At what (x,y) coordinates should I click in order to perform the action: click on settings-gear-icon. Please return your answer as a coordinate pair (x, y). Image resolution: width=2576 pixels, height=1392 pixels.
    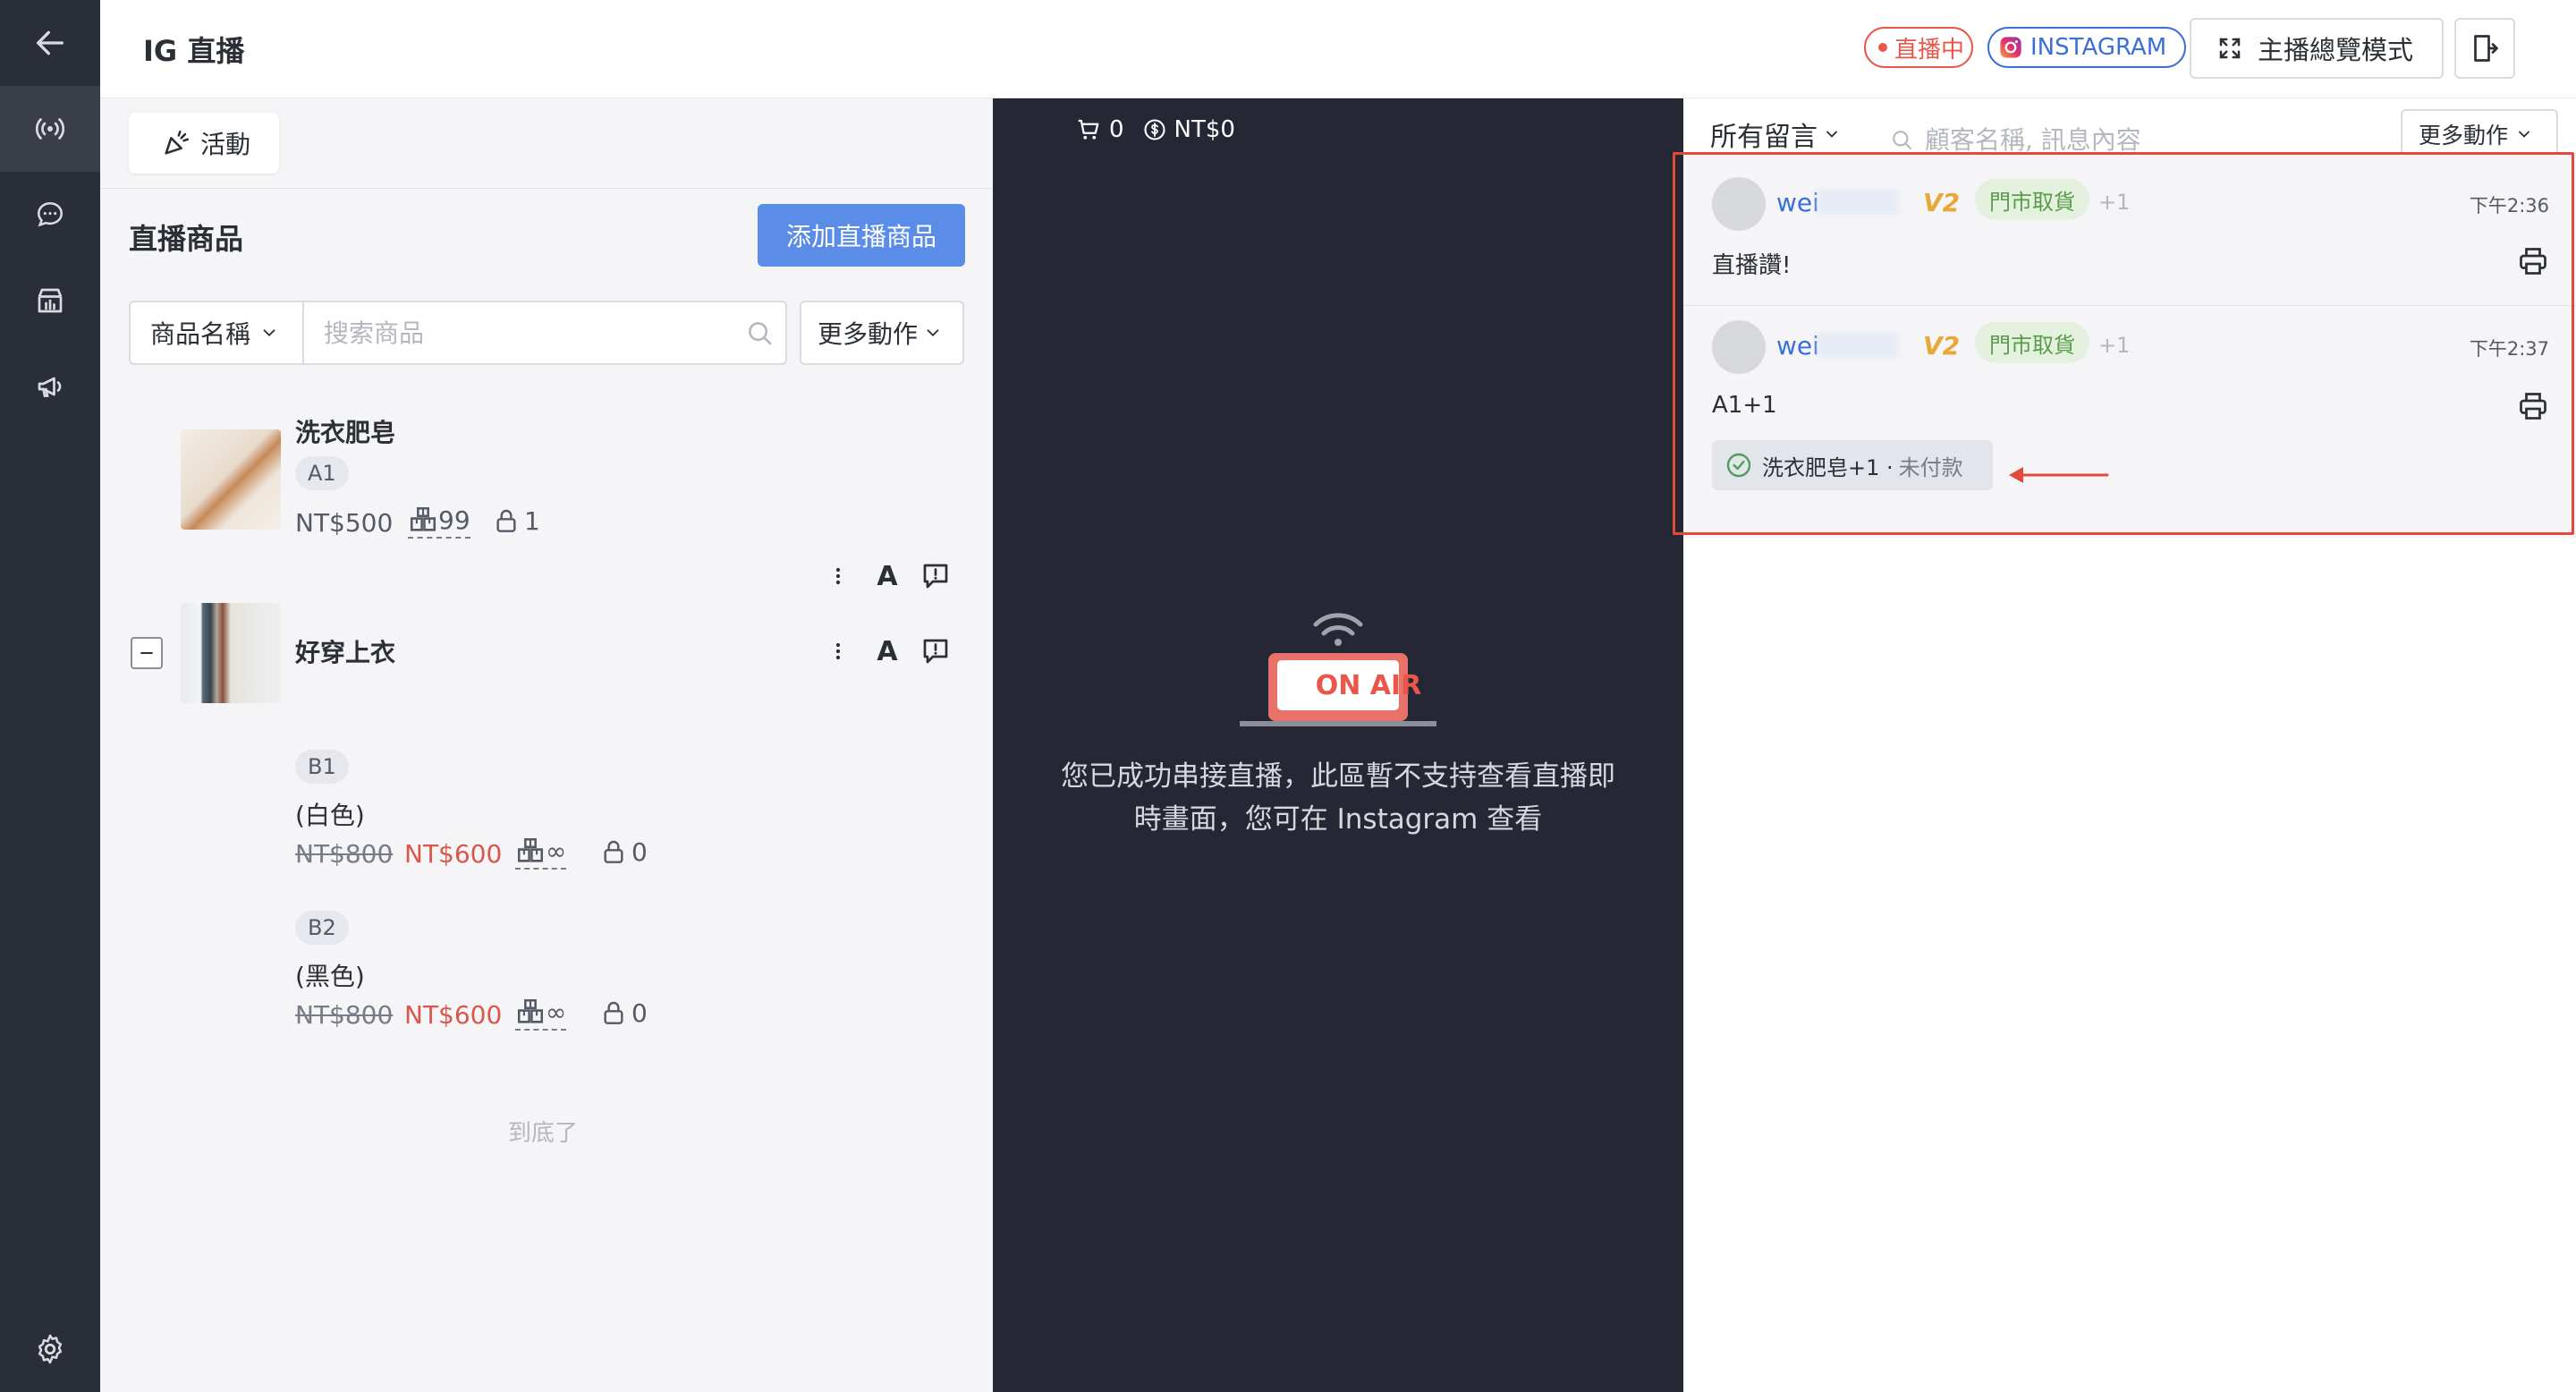
    Looking at the image, I should click on (50, 1349).